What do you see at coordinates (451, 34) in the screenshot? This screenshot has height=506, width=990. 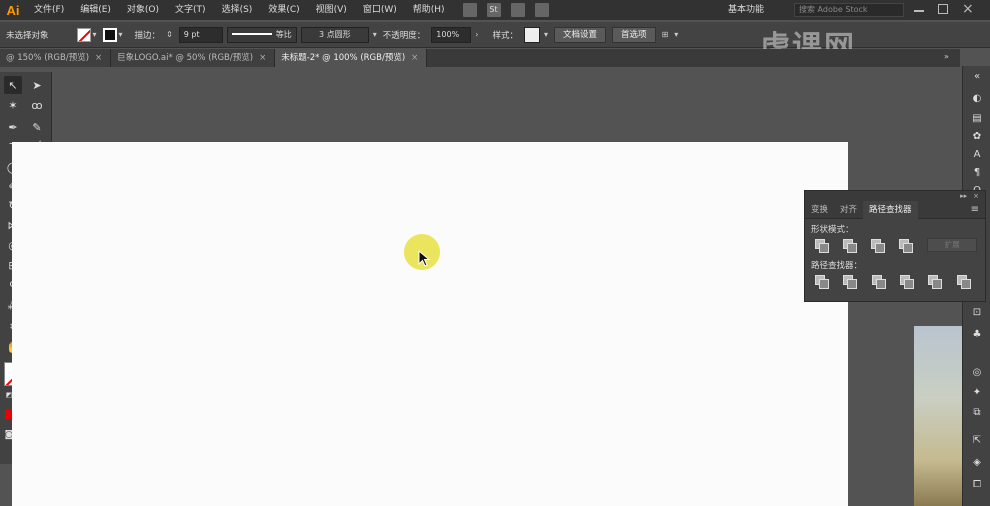 I see `opacity-field: 100%` at bounding box center [451, 34].